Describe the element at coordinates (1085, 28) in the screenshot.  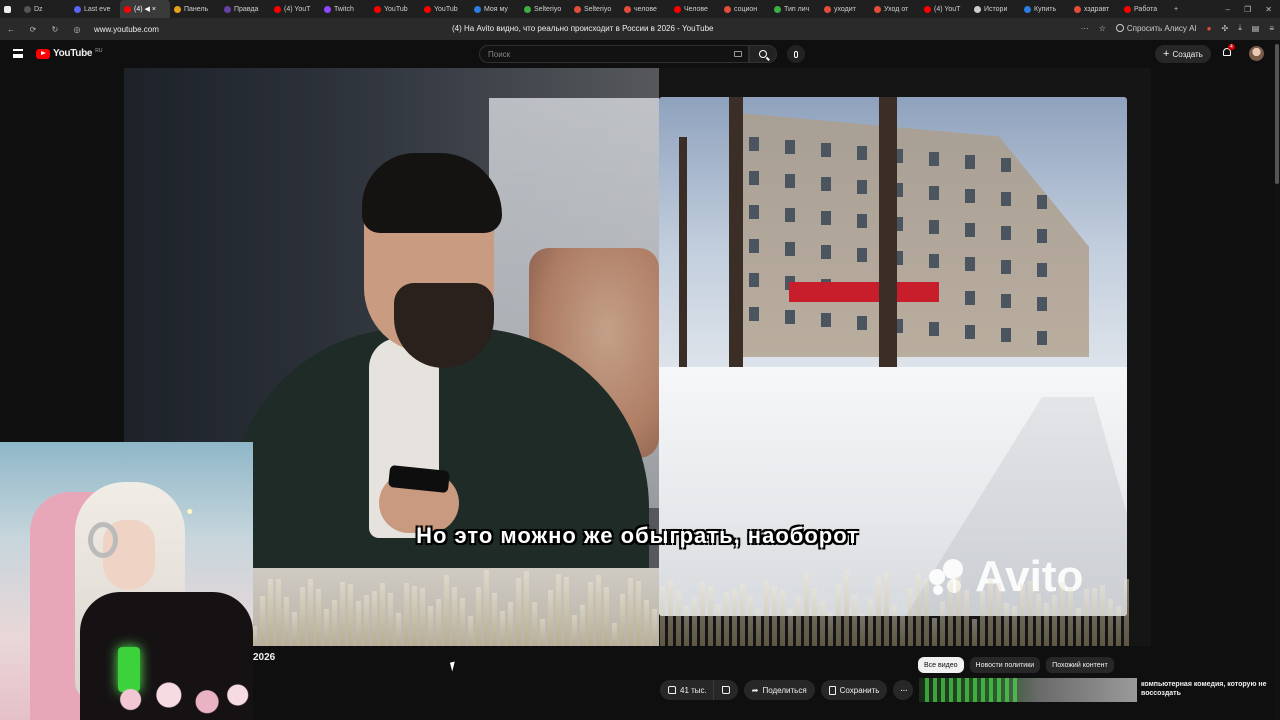
I see `more-icon: ···` at that location.